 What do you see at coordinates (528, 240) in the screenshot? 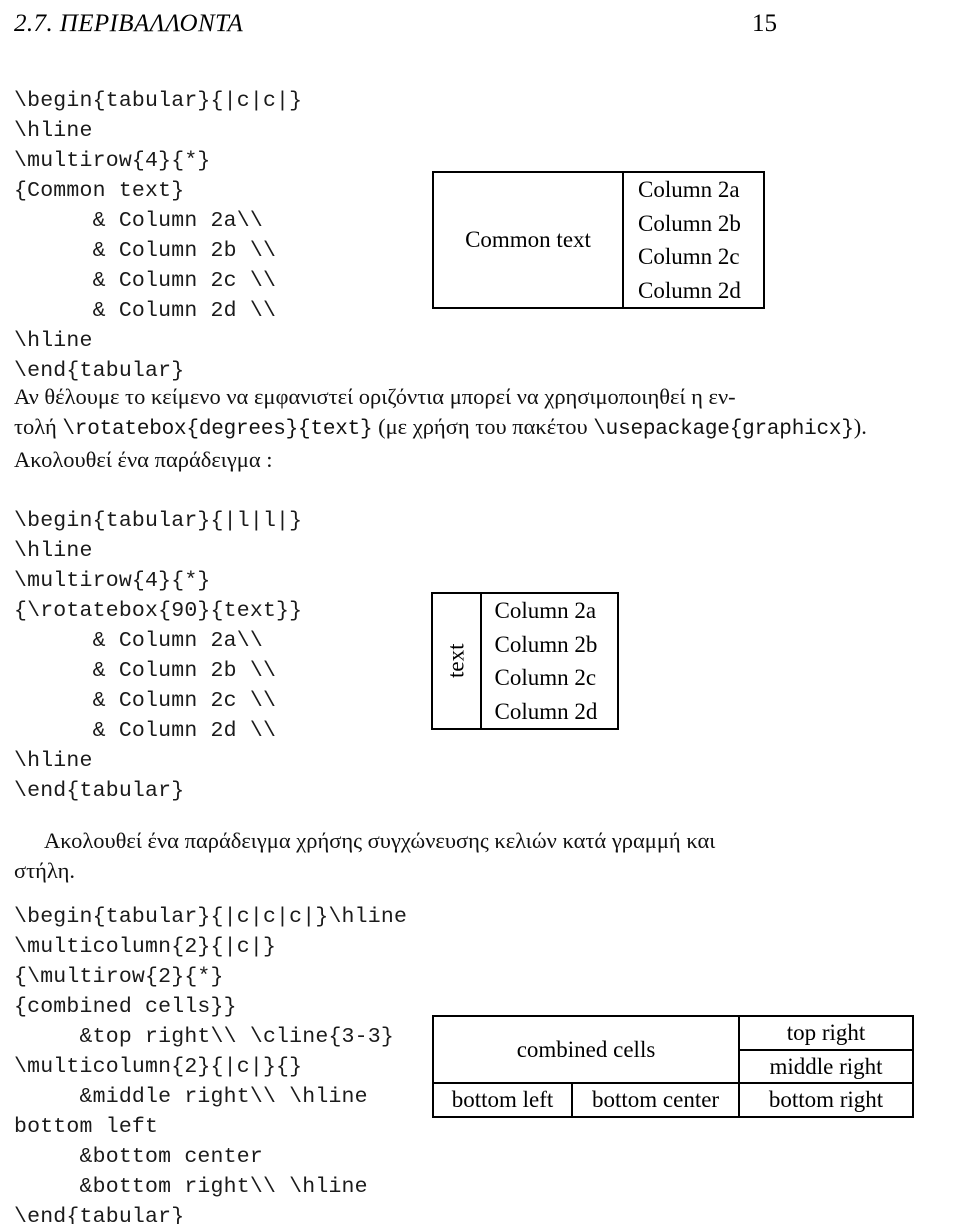
I see `cell-common-text: Common text` at bounding box center [528, 240].